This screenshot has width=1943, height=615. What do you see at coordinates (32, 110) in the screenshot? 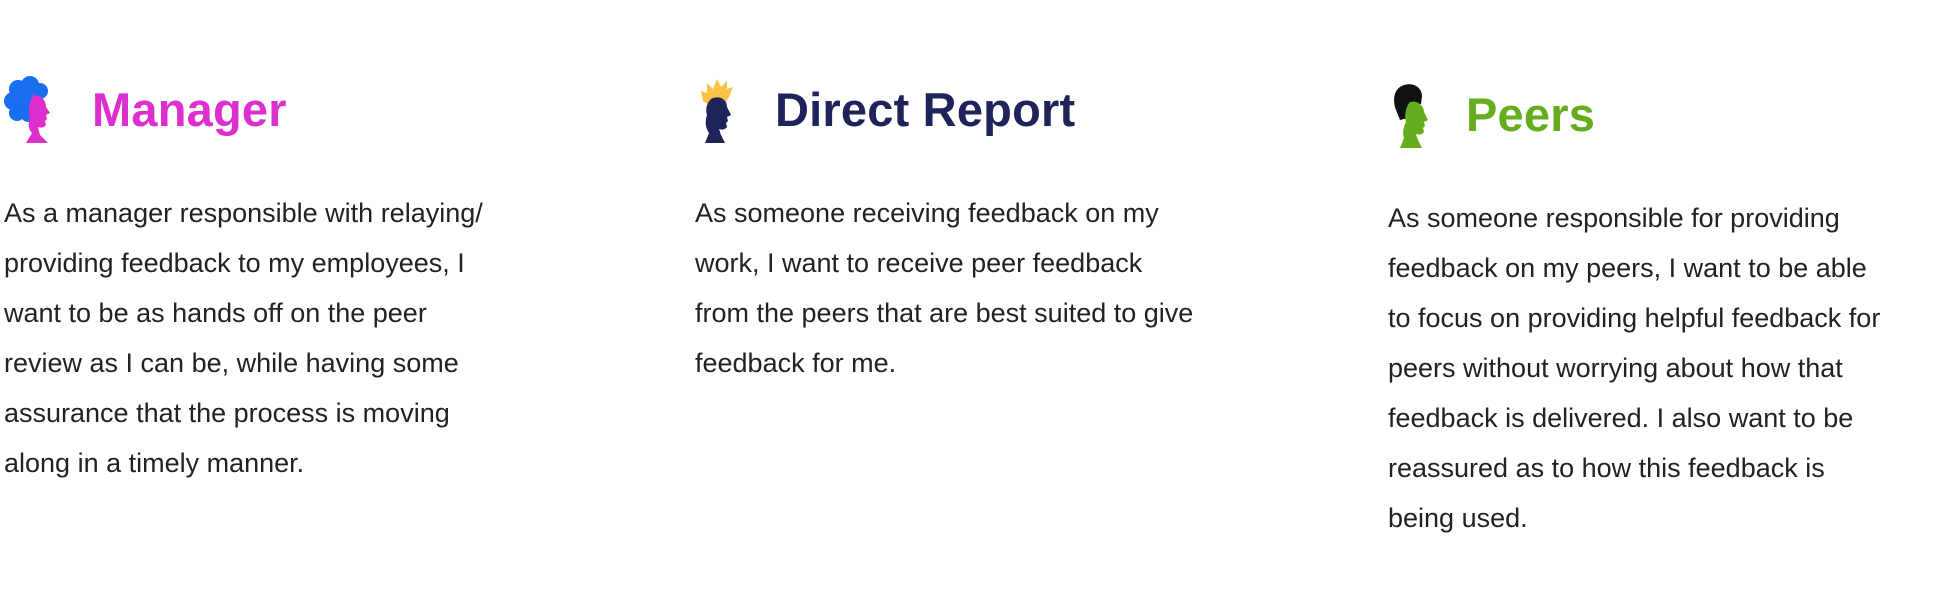
I see `woman-profile-icon` at bounding box center [32, 110].